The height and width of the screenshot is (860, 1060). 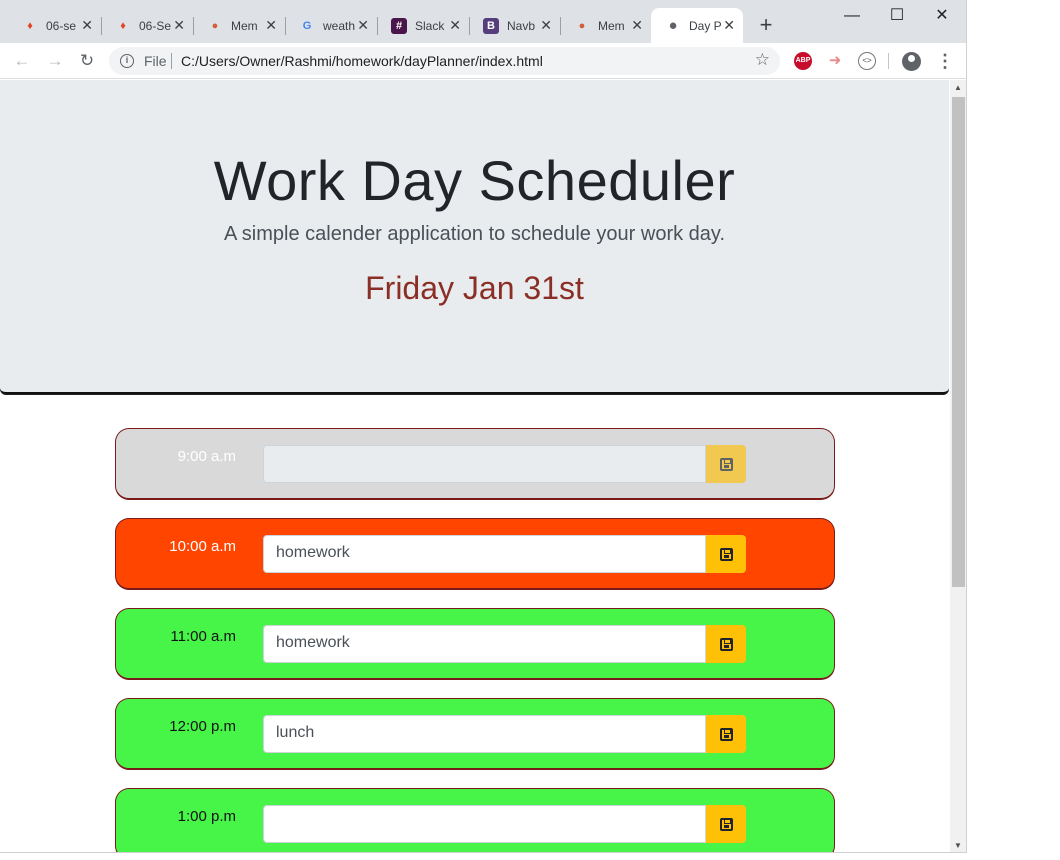 I want to click on scheme-label: File, so click(x=155, y=61).